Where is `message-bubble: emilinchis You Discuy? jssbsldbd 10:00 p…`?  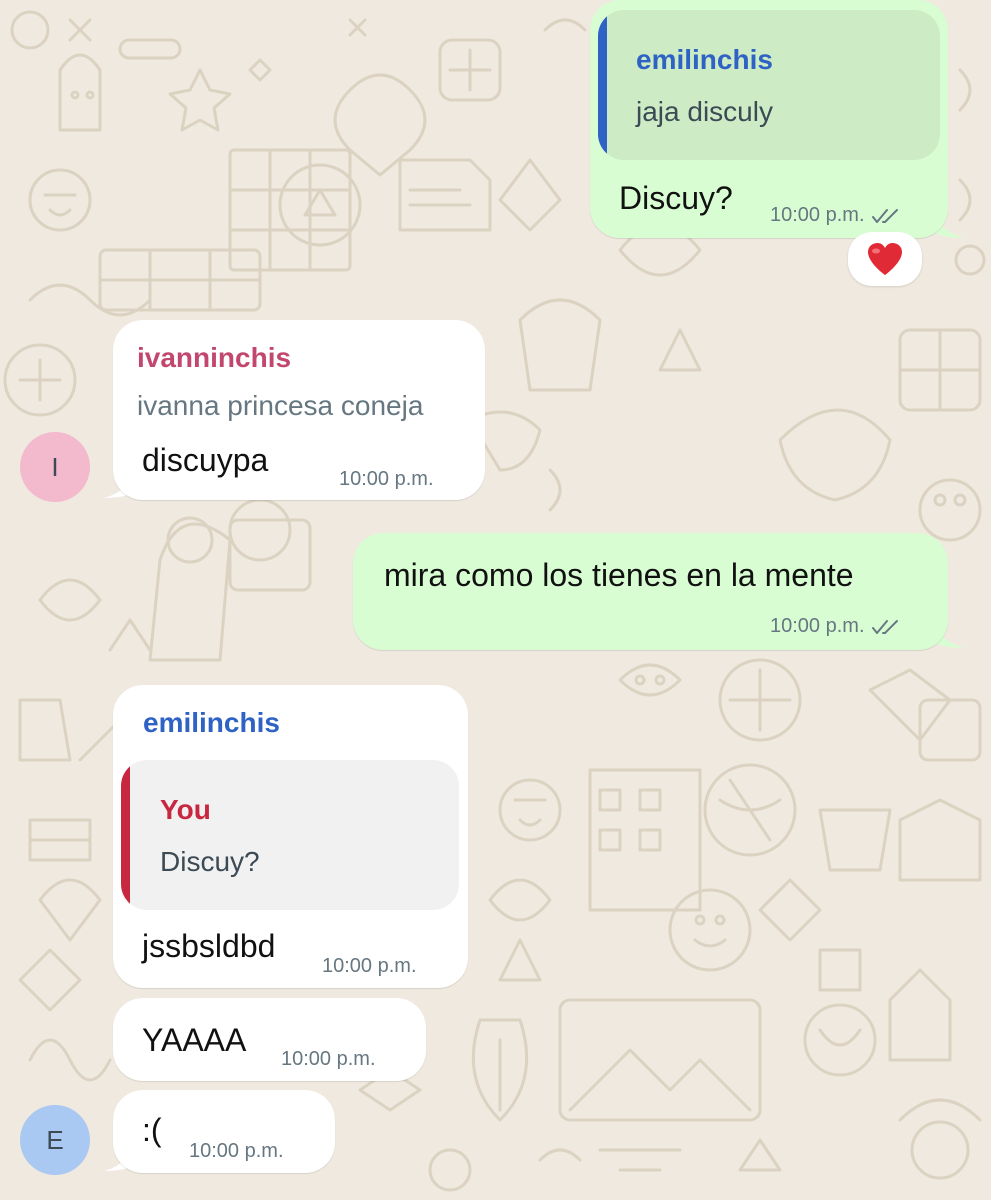 message-bubble: emilinchis You Discuy? jssbsldbd 10:00 p… is located at coordinates (290, 836).